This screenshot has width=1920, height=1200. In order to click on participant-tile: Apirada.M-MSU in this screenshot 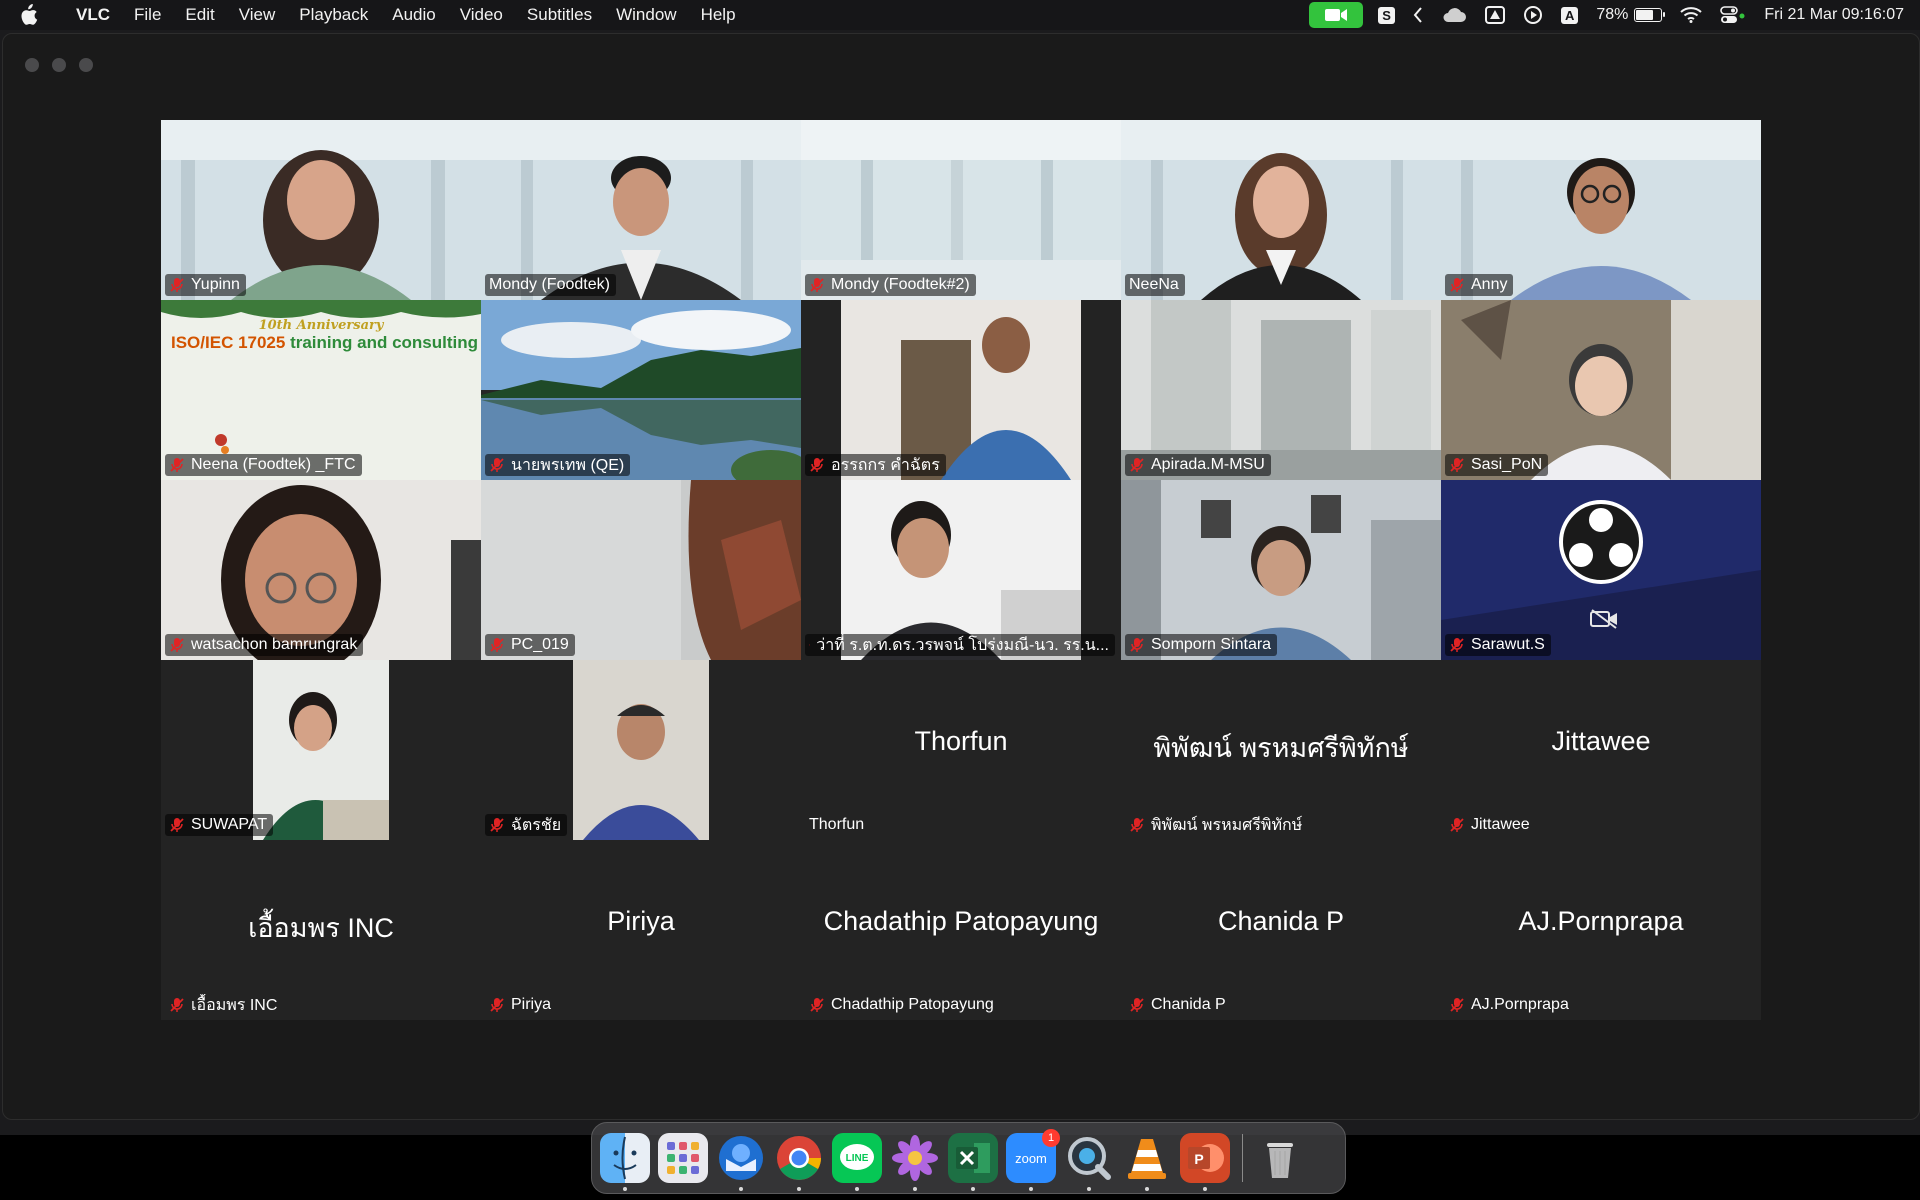, I will do `click(1281, 390)`.